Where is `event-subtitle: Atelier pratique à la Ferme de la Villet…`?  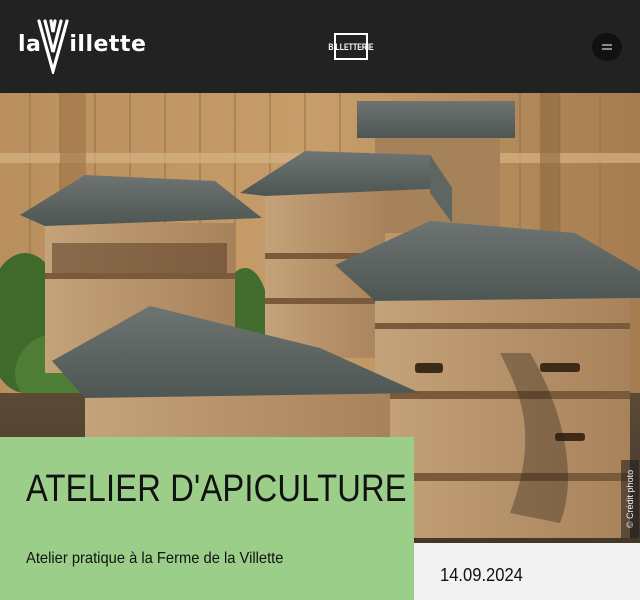 event-subtitle: Atelier pratique à la Ferme de la Villet… is located at coordinates (155, 558).